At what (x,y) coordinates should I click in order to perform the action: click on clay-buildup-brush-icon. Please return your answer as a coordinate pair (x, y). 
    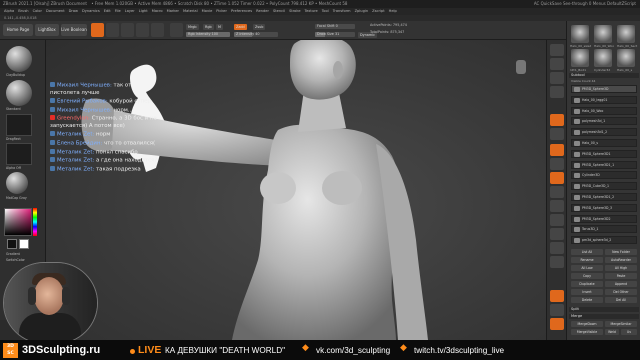
    Looking at the image, I should click on (19, 59).